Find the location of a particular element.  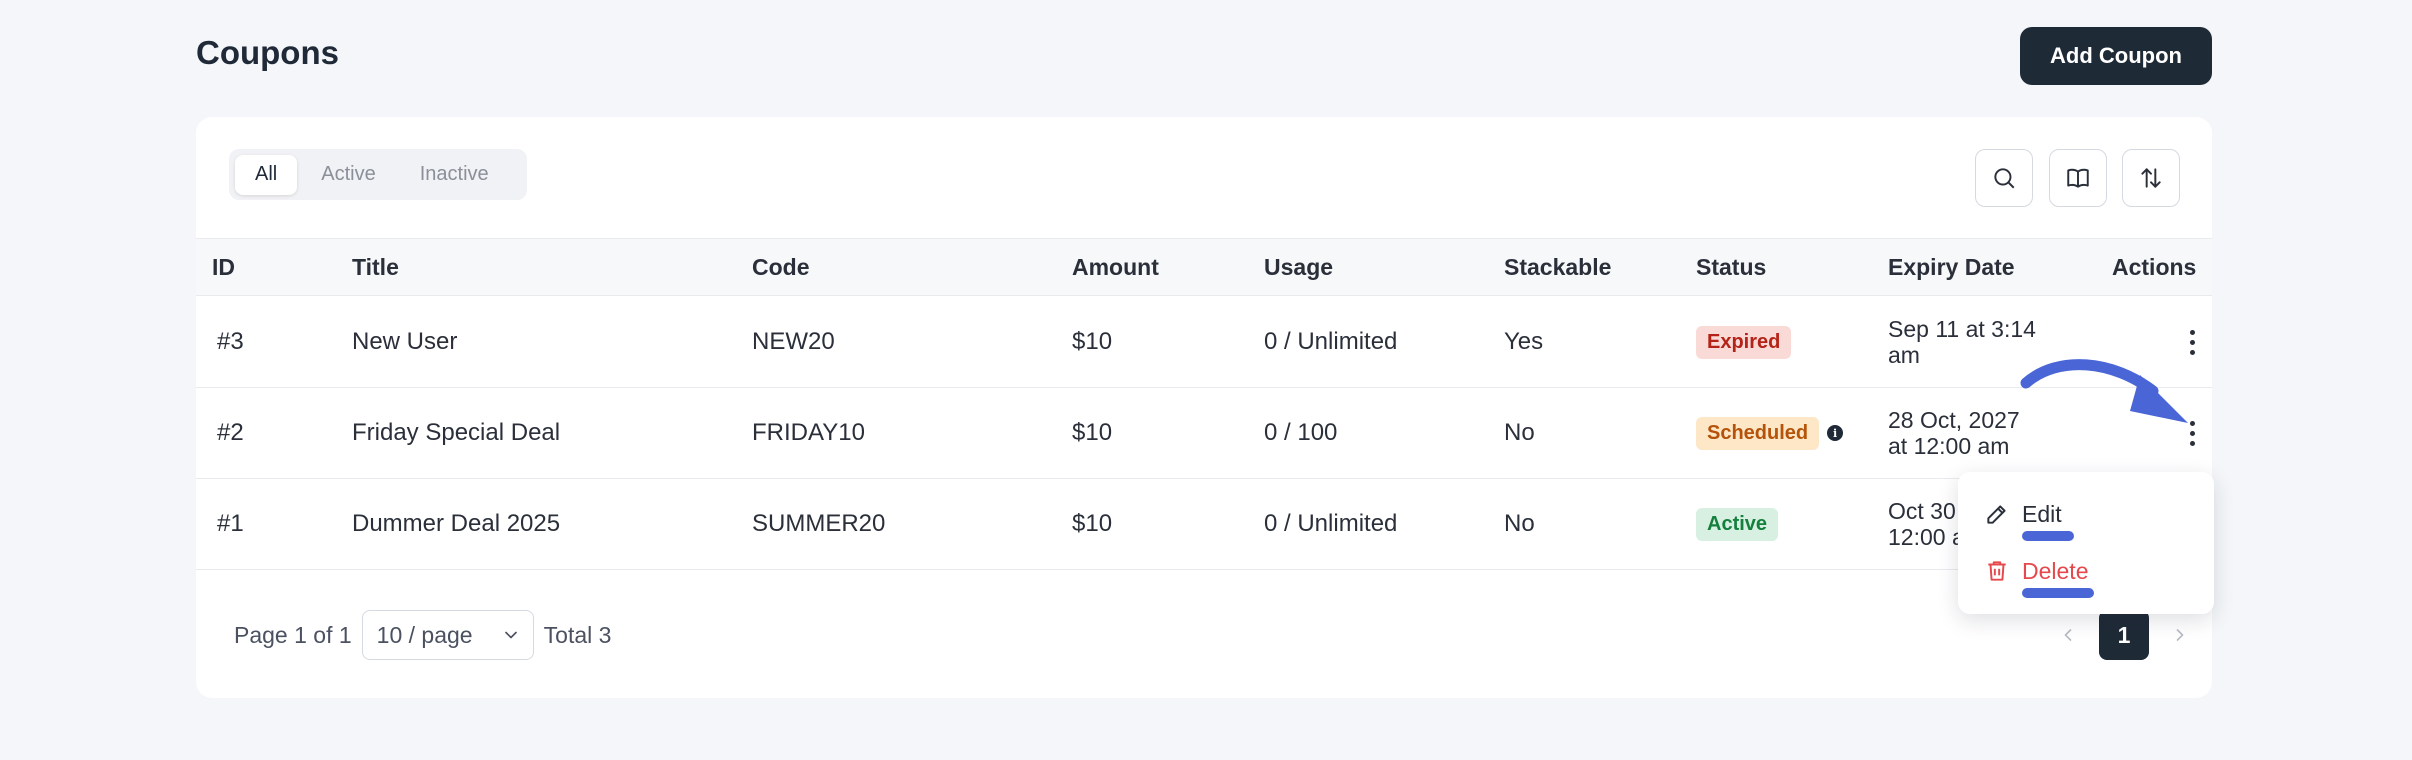

chevron-down-icon is located at coordinates (510, 635).